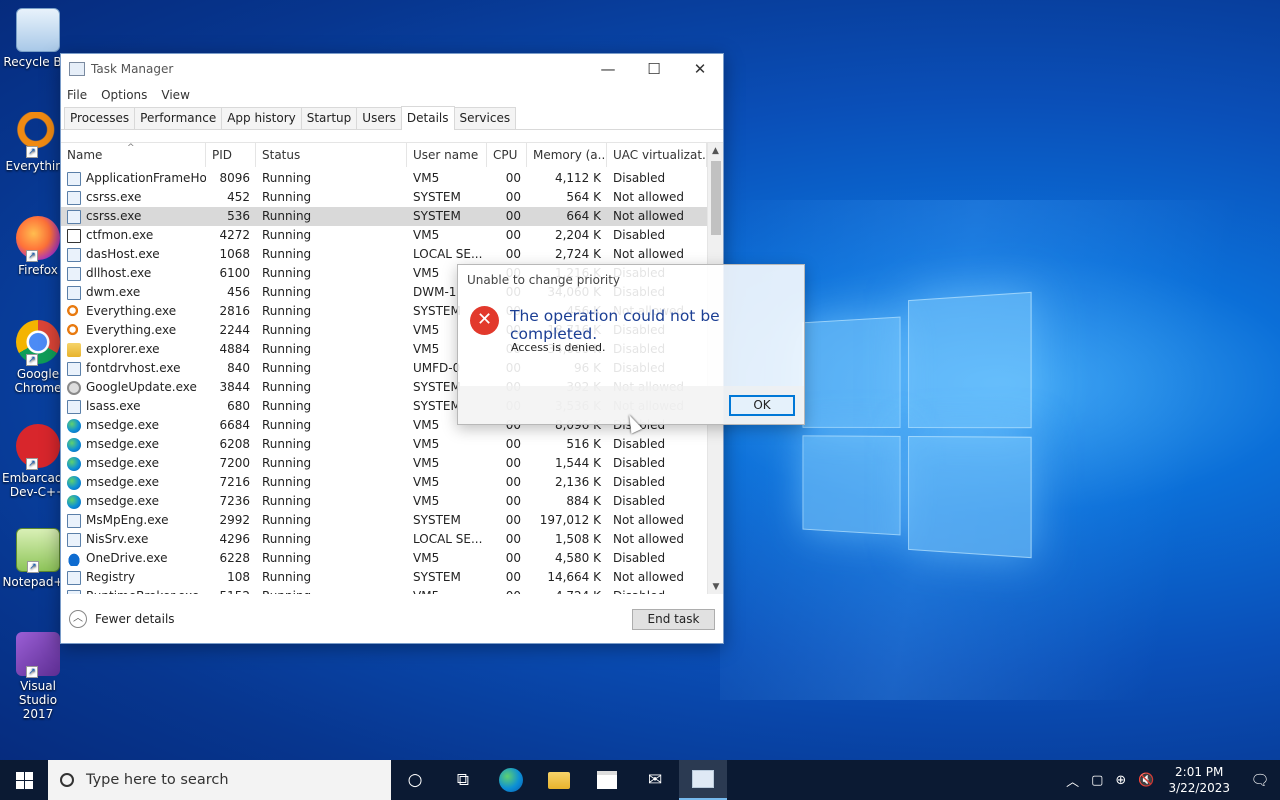  I want to click on tab-performance: Performance, so click(178, 118).